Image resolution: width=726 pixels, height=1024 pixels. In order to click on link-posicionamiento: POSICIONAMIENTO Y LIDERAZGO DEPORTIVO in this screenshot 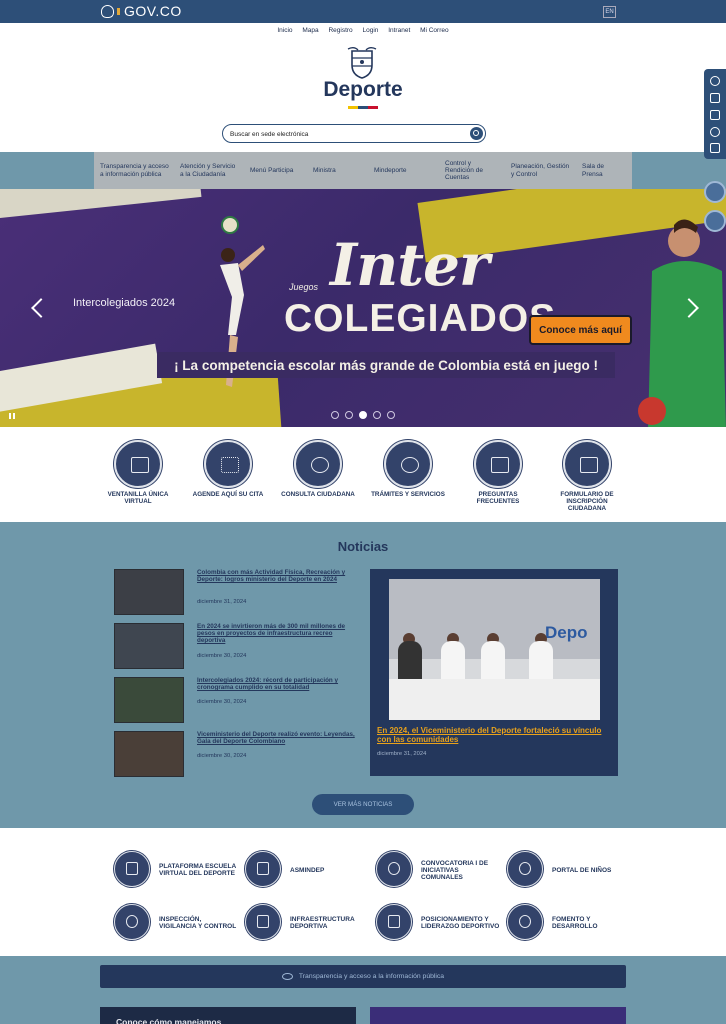, I will do `click(438, 923)`.